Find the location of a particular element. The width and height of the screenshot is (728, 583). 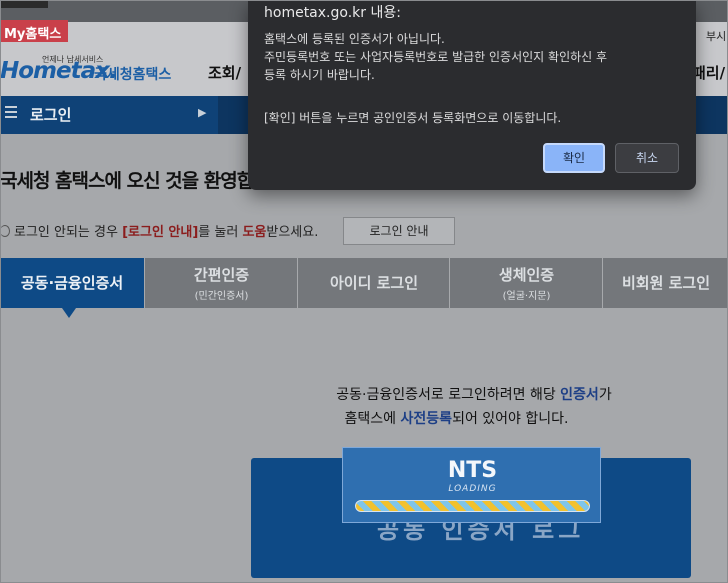

login-guide-button: 로그인 안내 is located at coordinates (399, 231).